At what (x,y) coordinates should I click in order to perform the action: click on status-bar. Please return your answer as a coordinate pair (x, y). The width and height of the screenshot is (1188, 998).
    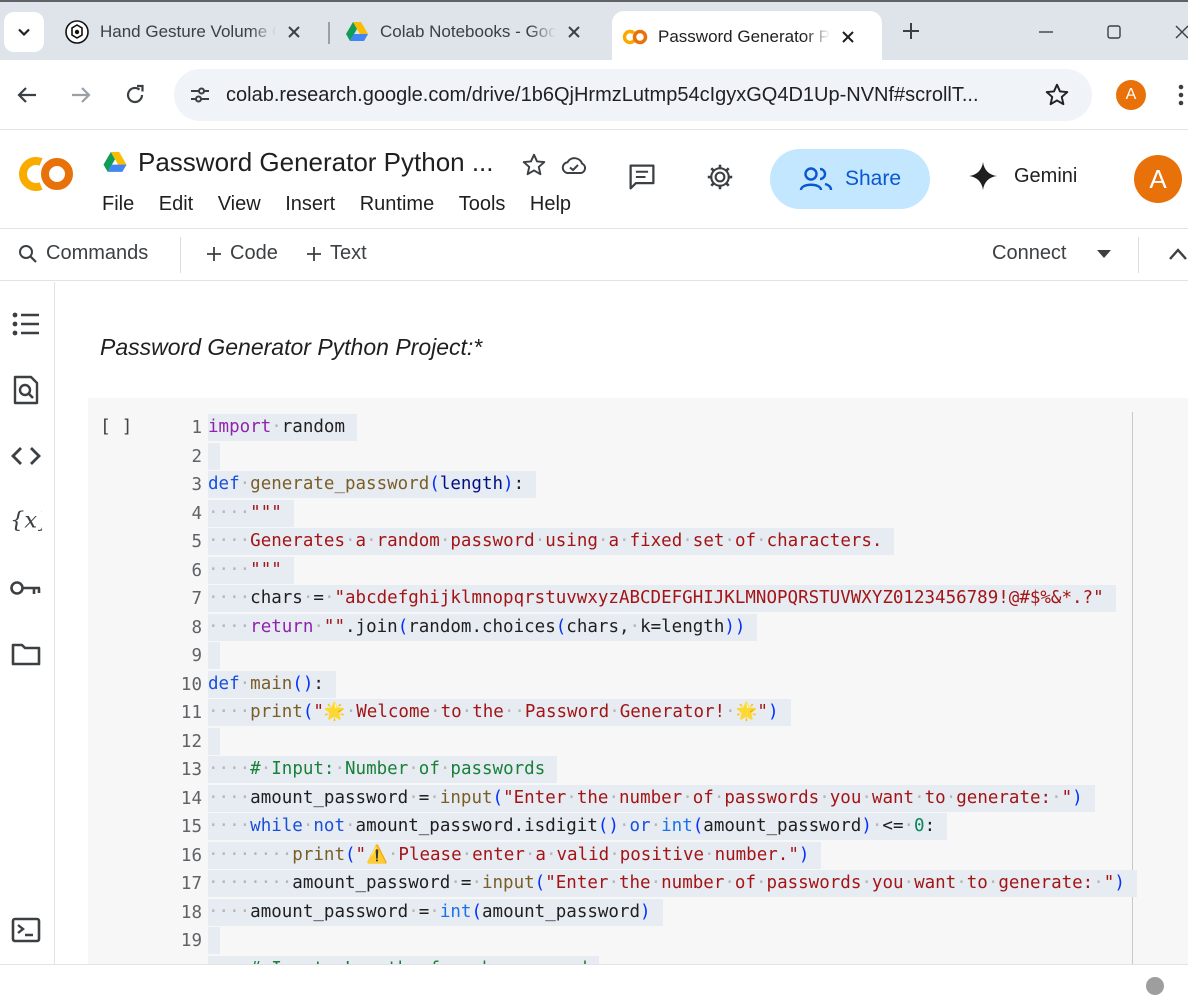
    Looking at the image, I should click on (594, 981).